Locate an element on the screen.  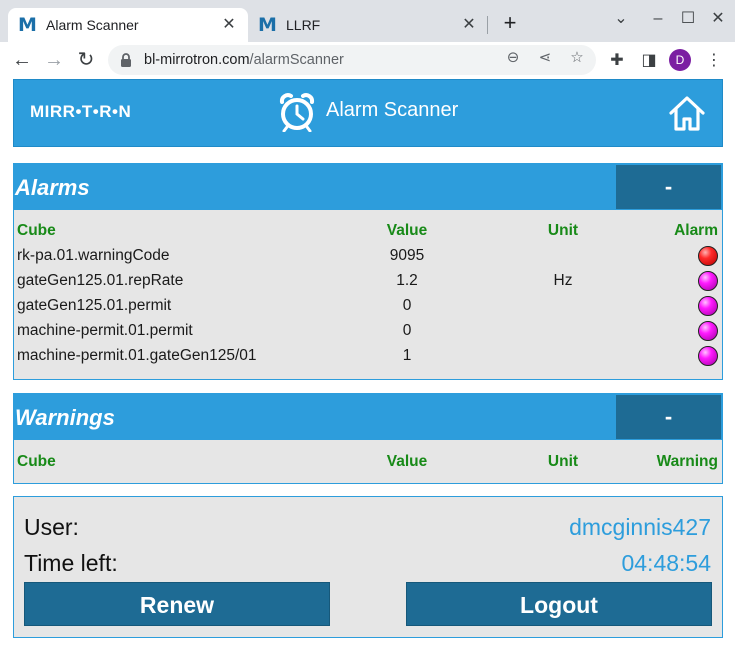
mirrotron-logo: MIRR•T•R•N is located at coordinates (81, 111).